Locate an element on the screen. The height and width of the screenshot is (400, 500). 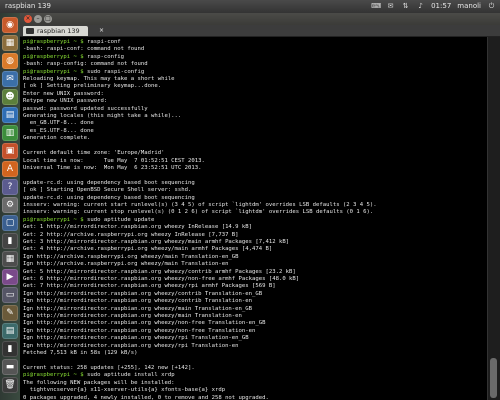
tab-label: raspbian 139 is located at coordinates (58, 31).